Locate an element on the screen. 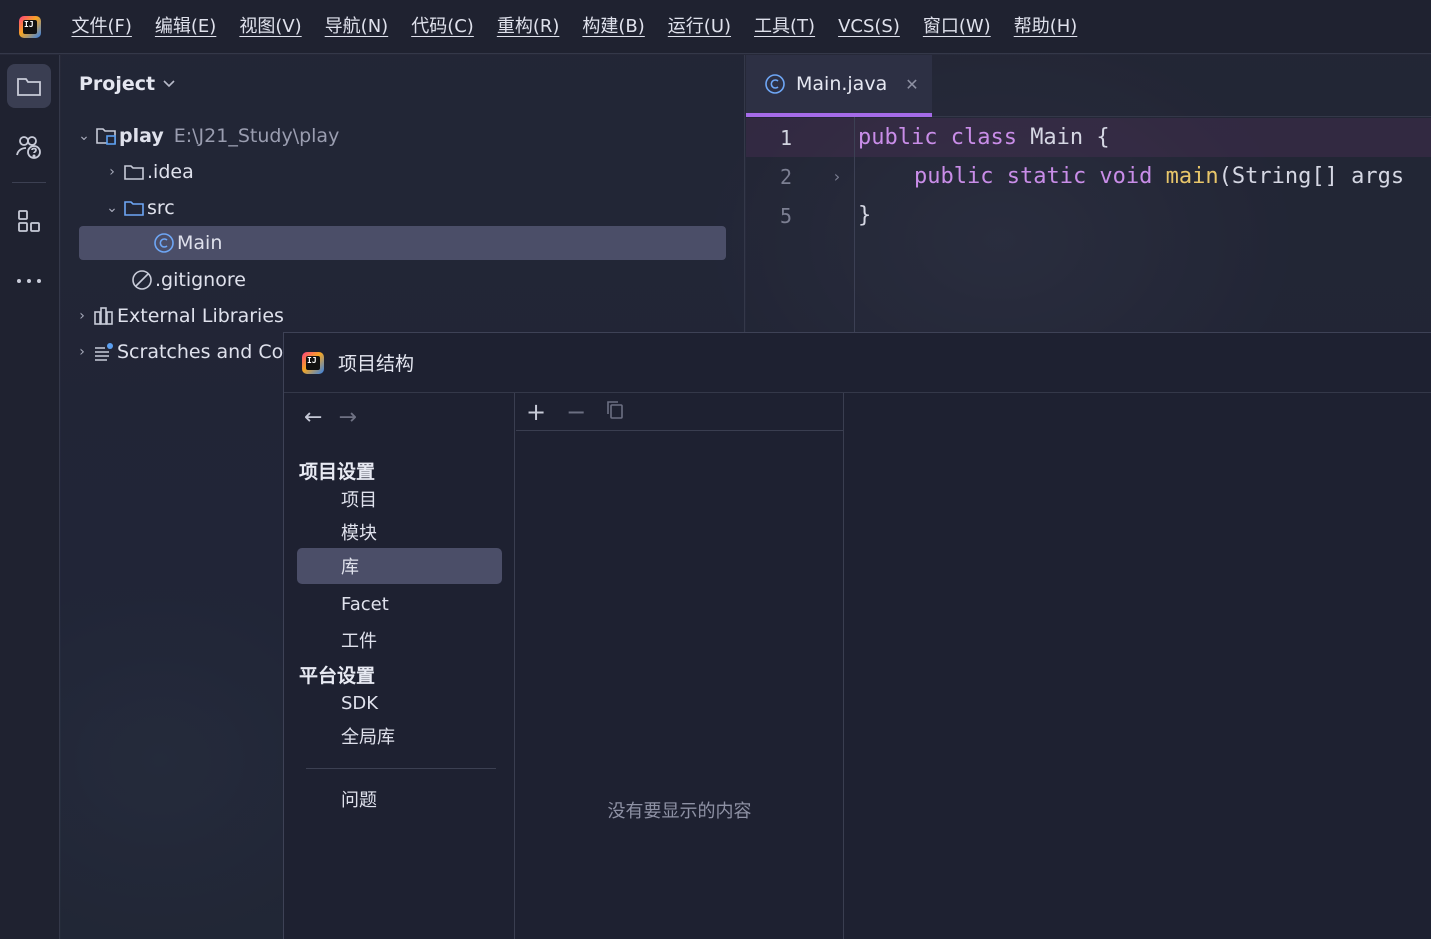 This screenshot has height=939, width=1431. app-logo: IJ is located at coordinates (30, 27).